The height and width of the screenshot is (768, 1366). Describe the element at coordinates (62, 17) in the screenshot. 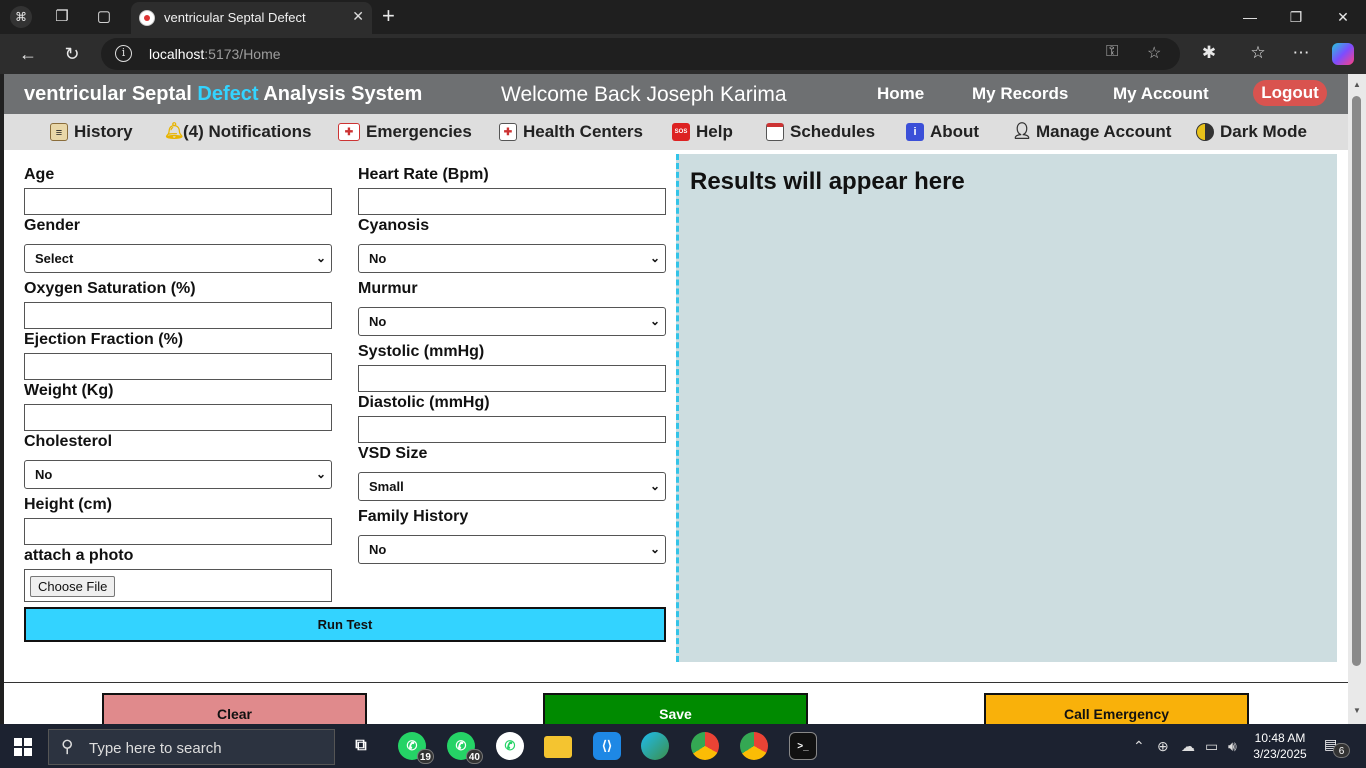

I see `workspaces-icon: ❐` at that location.